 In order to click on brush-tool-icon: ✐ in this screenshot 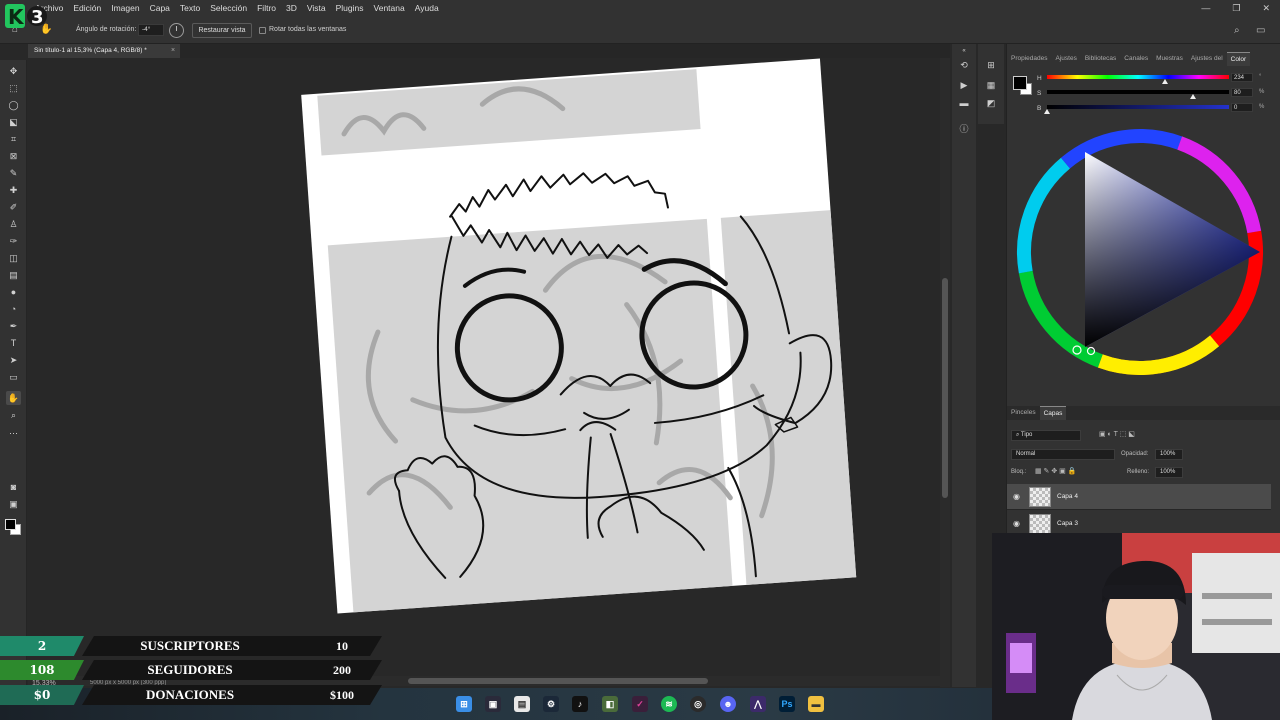, I will do `click(13, 207)`.